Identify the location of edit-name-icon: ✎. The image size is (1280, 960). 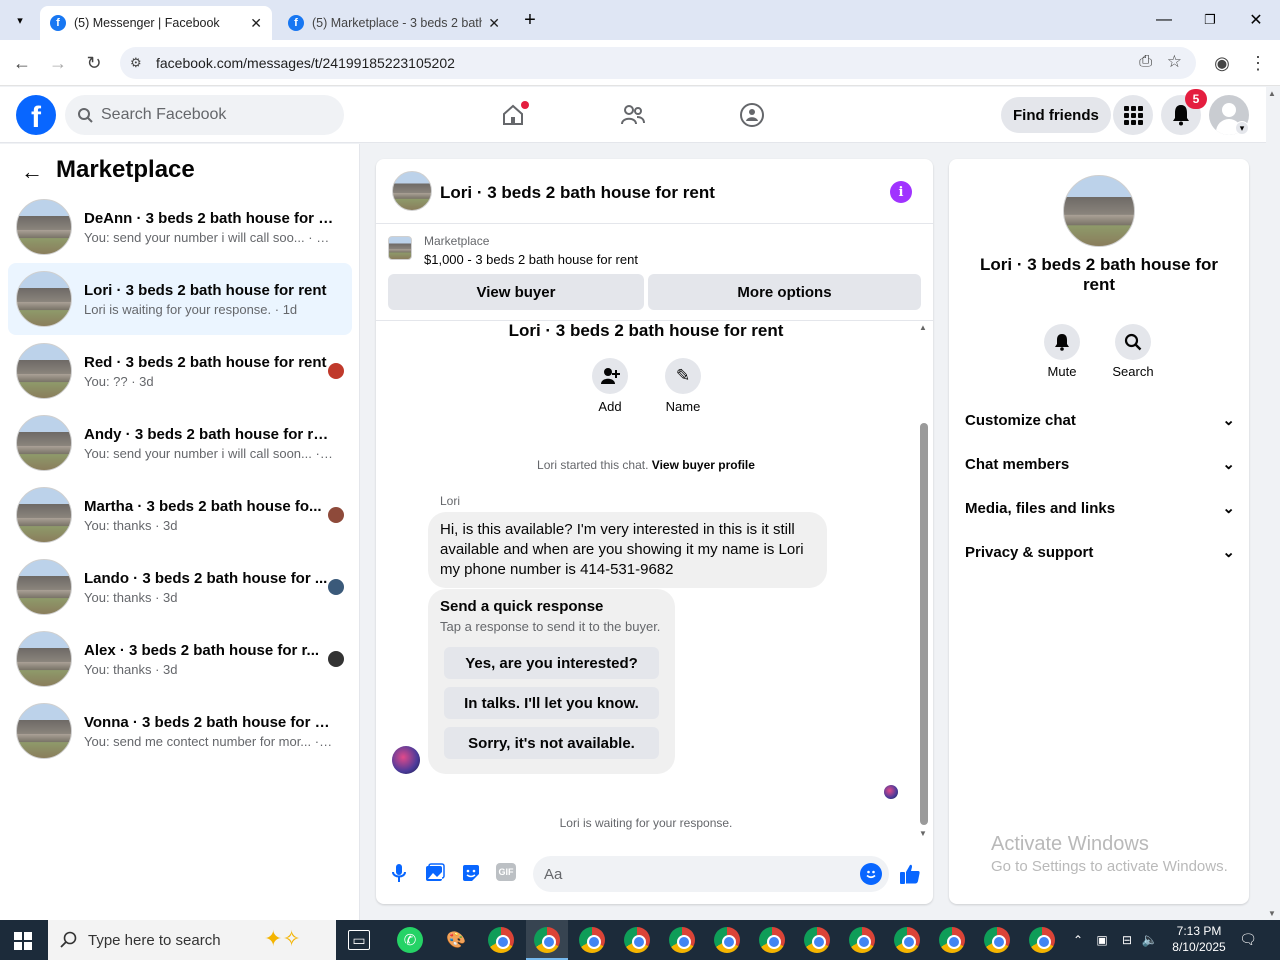
(683, 376).